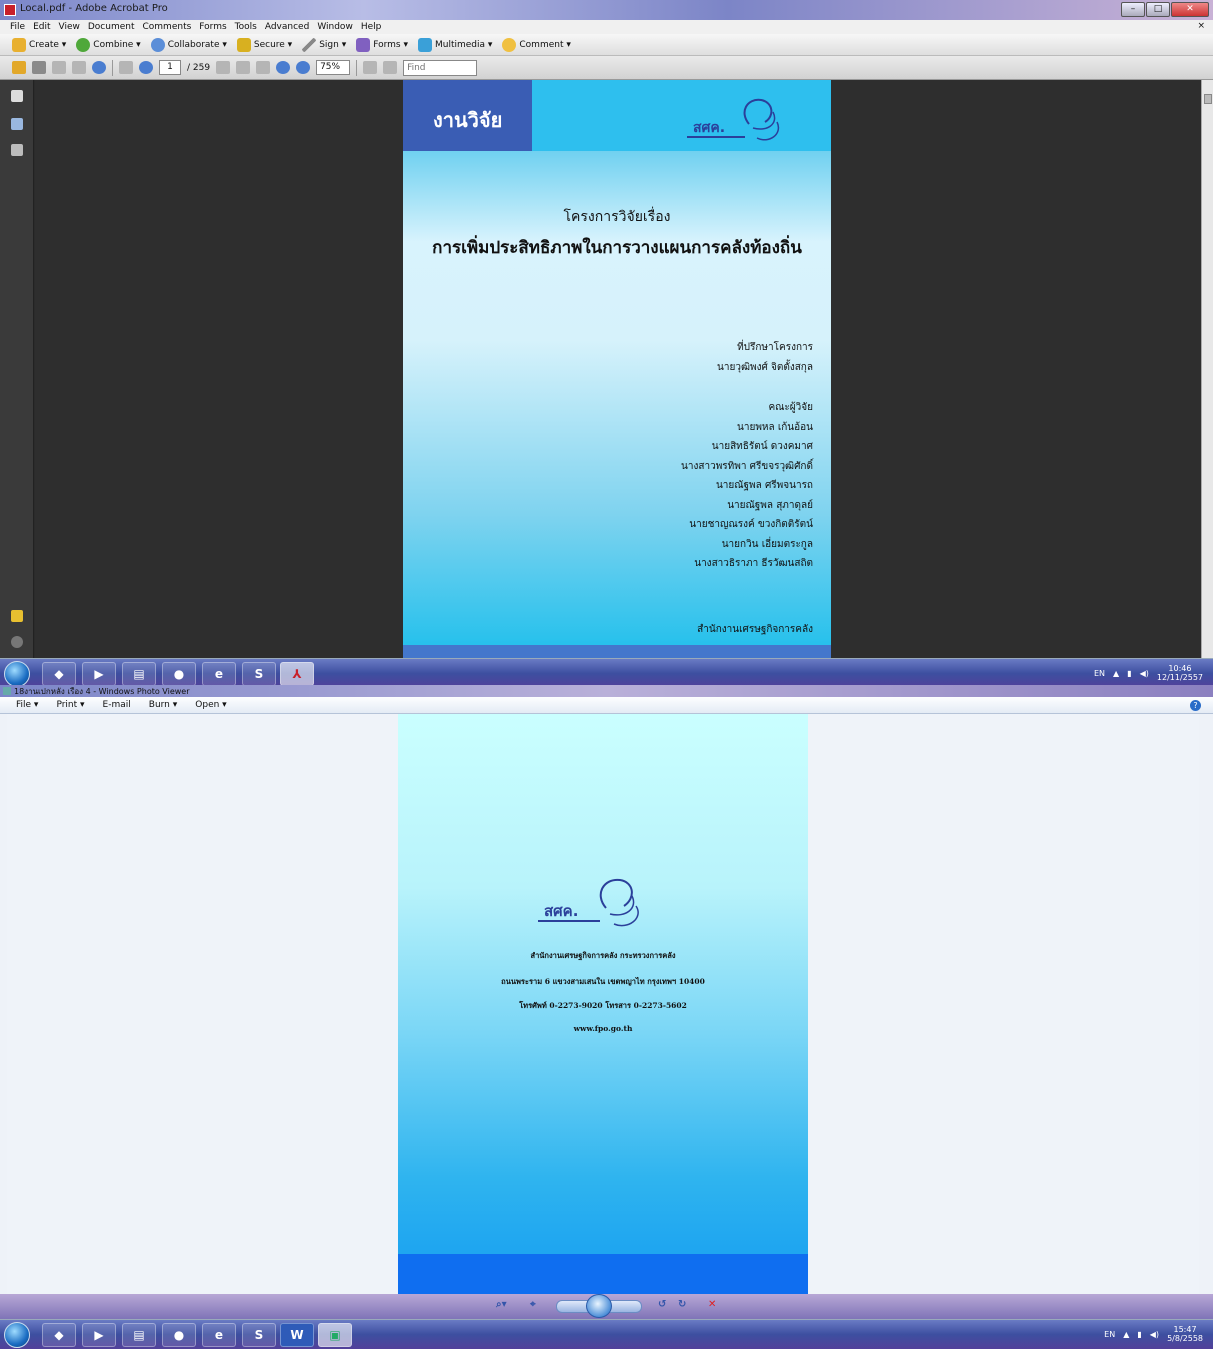  I want to click on actual-size-icon: ⌖, so click(533, 1306).